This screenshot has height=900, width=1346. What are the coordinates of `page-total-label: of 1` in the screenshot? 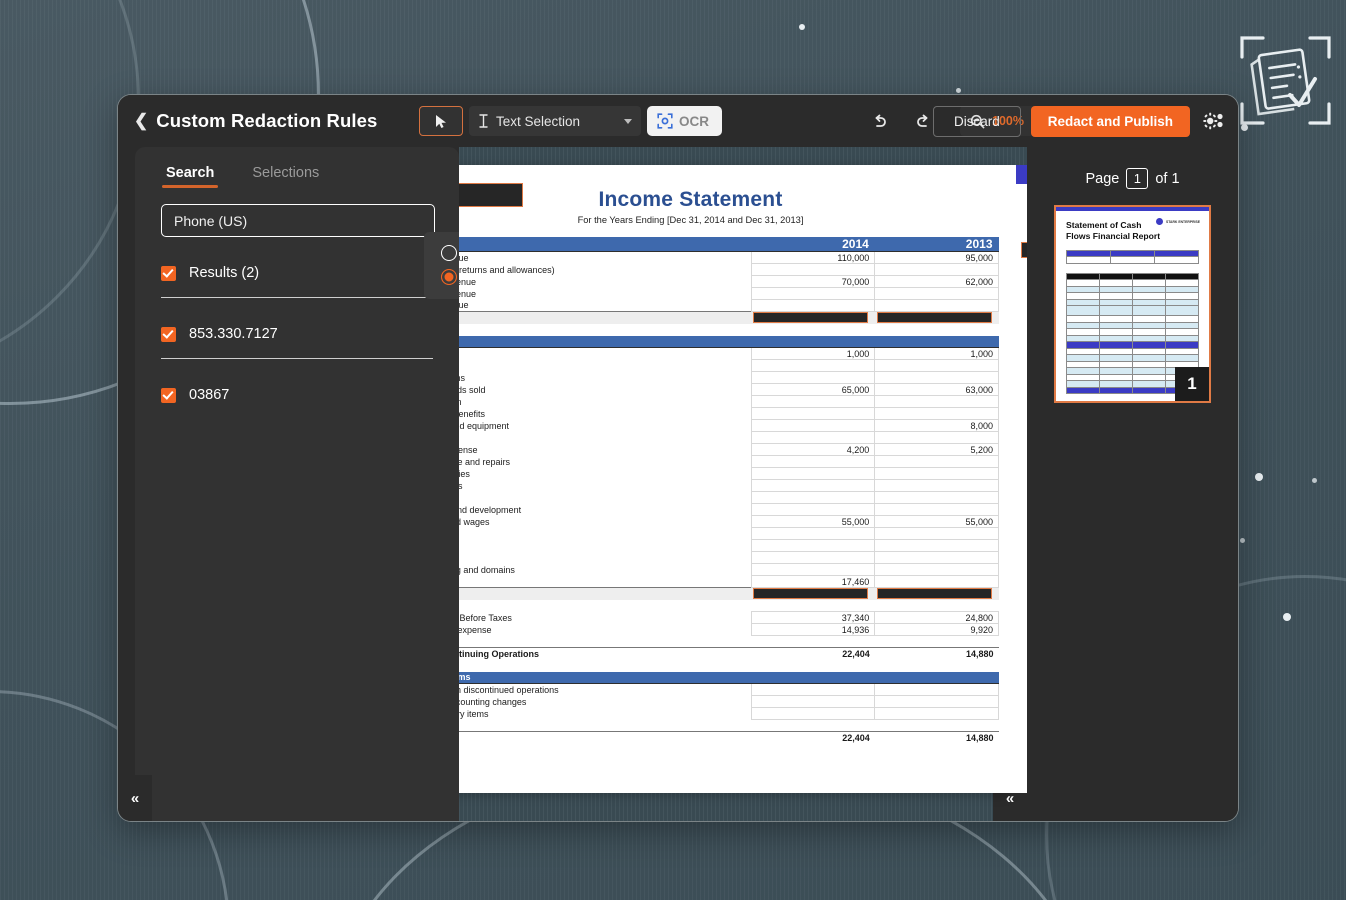 It's located at (1167, 178).